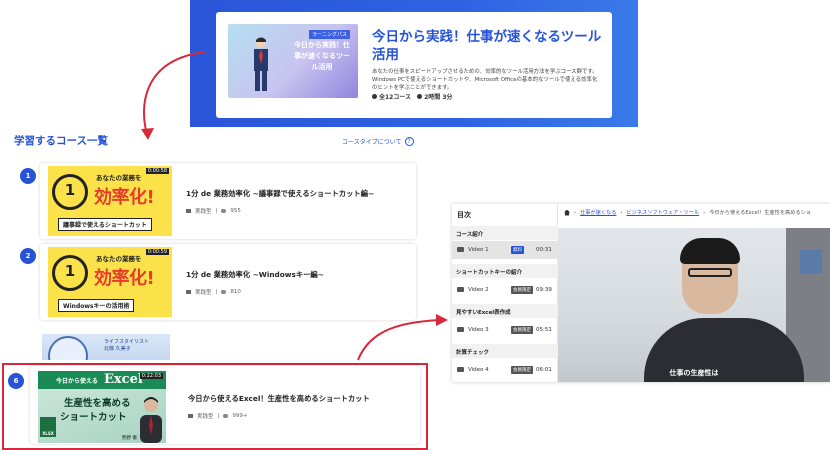 The height and width of the screenshot is (450, 830). Describe the element at coordinates (710, 272) in the screenshot. I see `speaker-glasses` at that location.